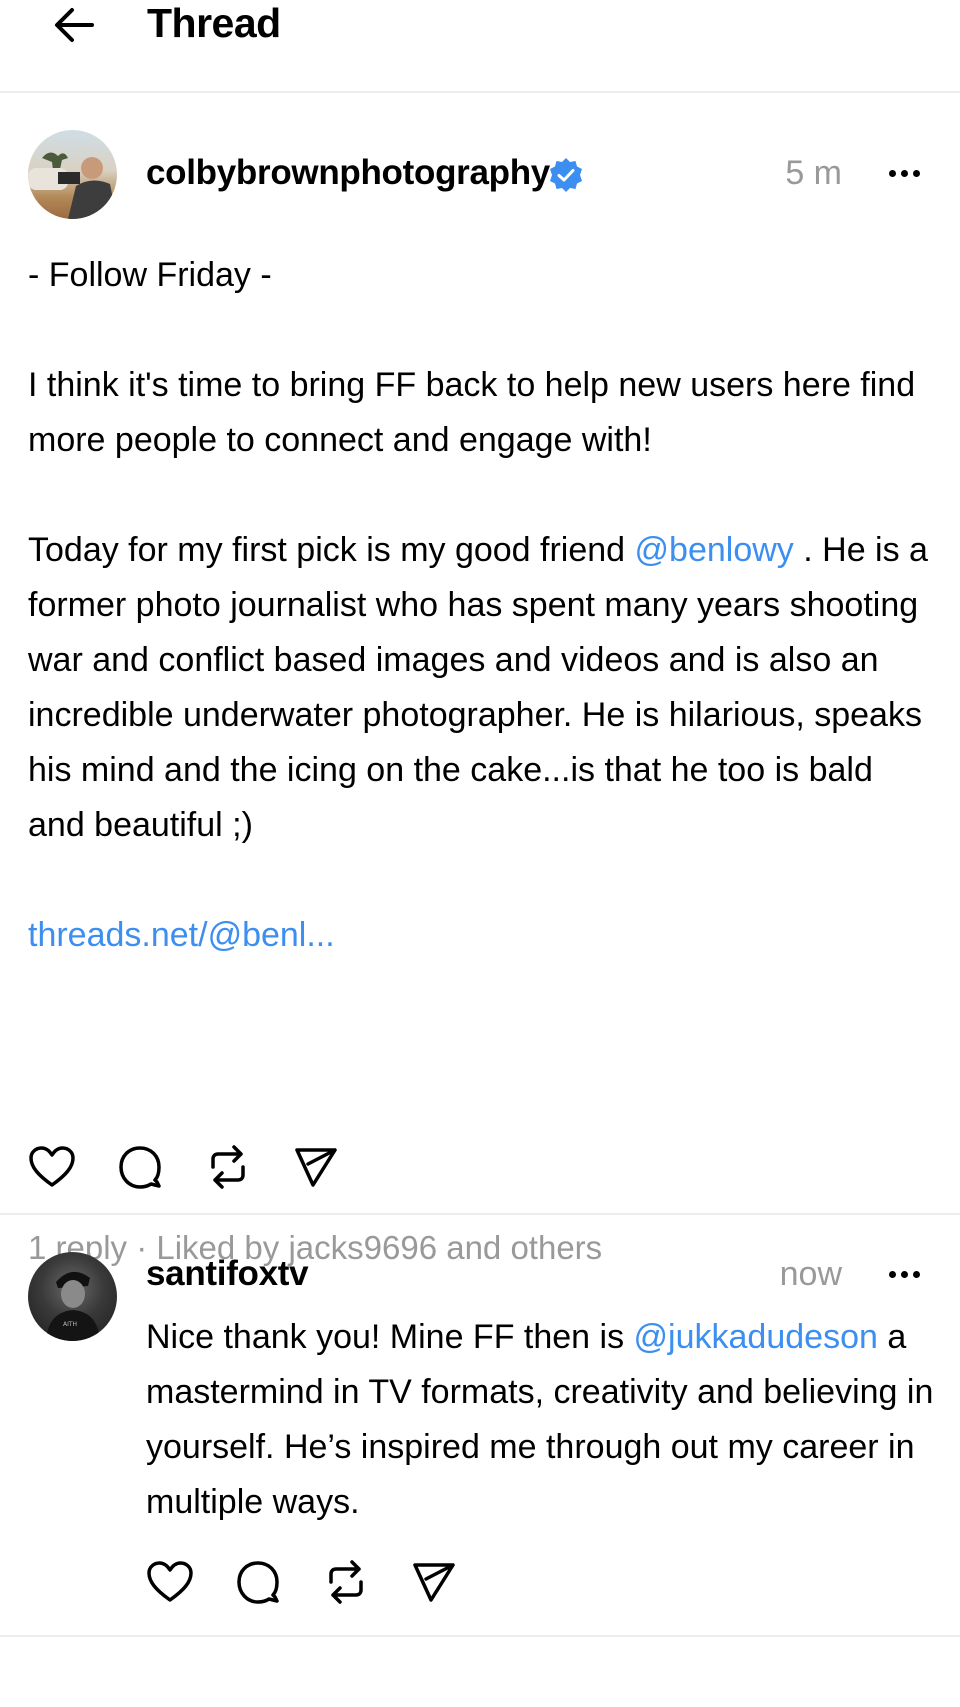  What do you see at coordinates (70, 1324) in the screenshot?
I see `svg-text: AITH` at bounding box center [70, 1324].